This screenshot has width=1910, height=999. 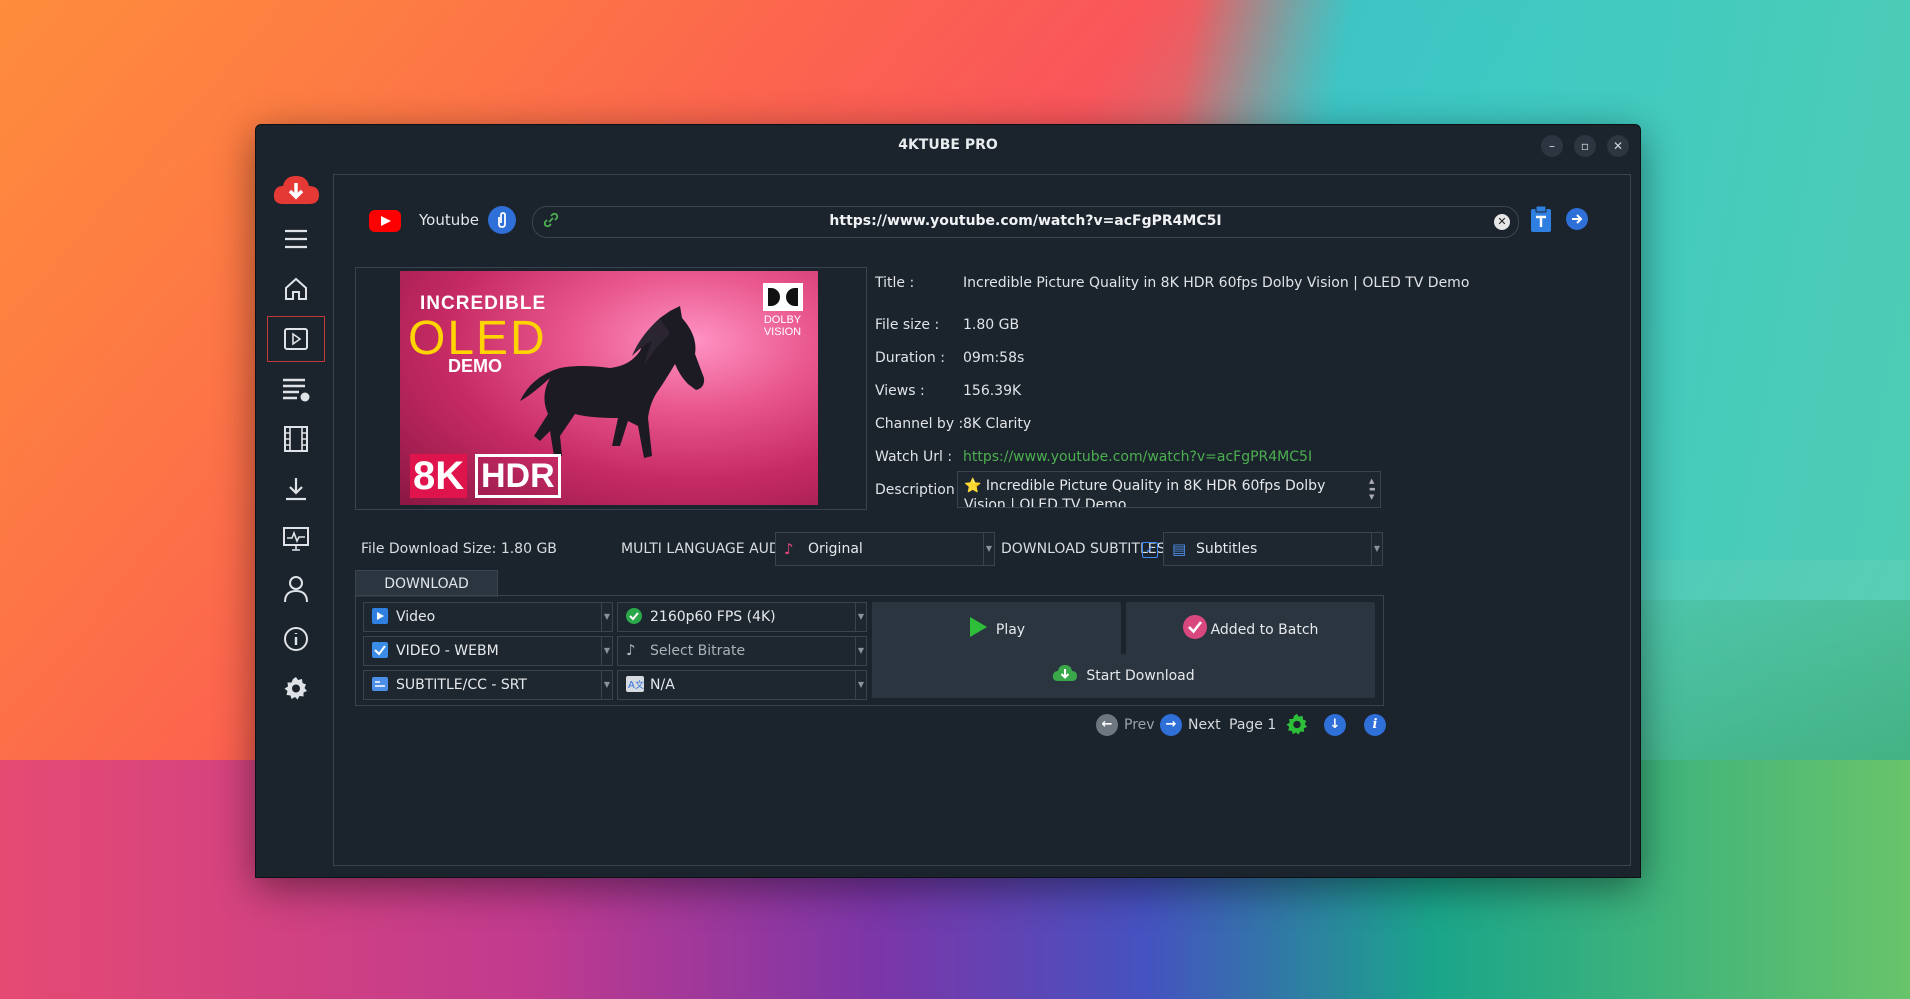 I want to click on thumbnail-frame: INCREDIBLE OLED DEMO 8K HDR DOLBY VISION, so click(x=611, y=388).